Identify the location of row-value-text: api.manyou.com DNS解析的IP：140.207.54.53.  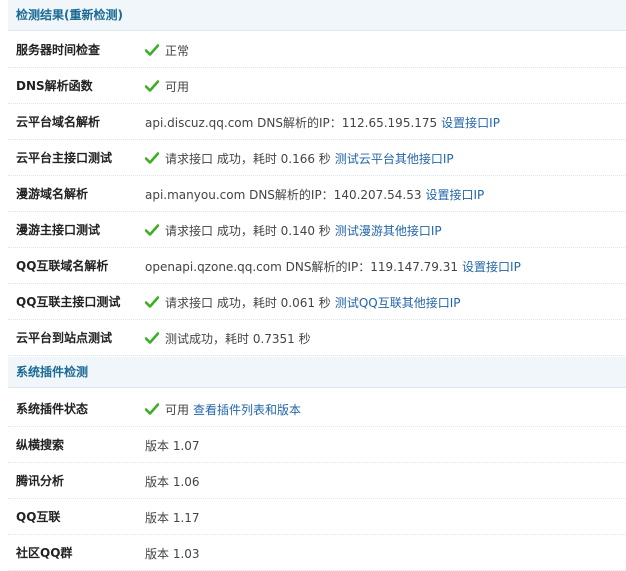
(283, 194).